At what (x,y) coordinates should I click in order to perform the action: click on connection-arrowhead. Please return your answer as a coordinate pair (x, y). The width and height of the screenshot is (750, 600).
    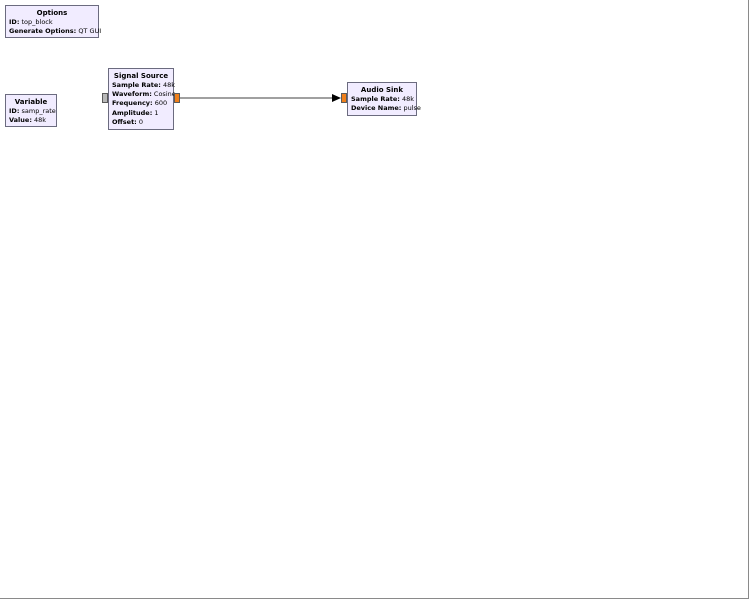
    Looking at the image, I should click on (336, 98).